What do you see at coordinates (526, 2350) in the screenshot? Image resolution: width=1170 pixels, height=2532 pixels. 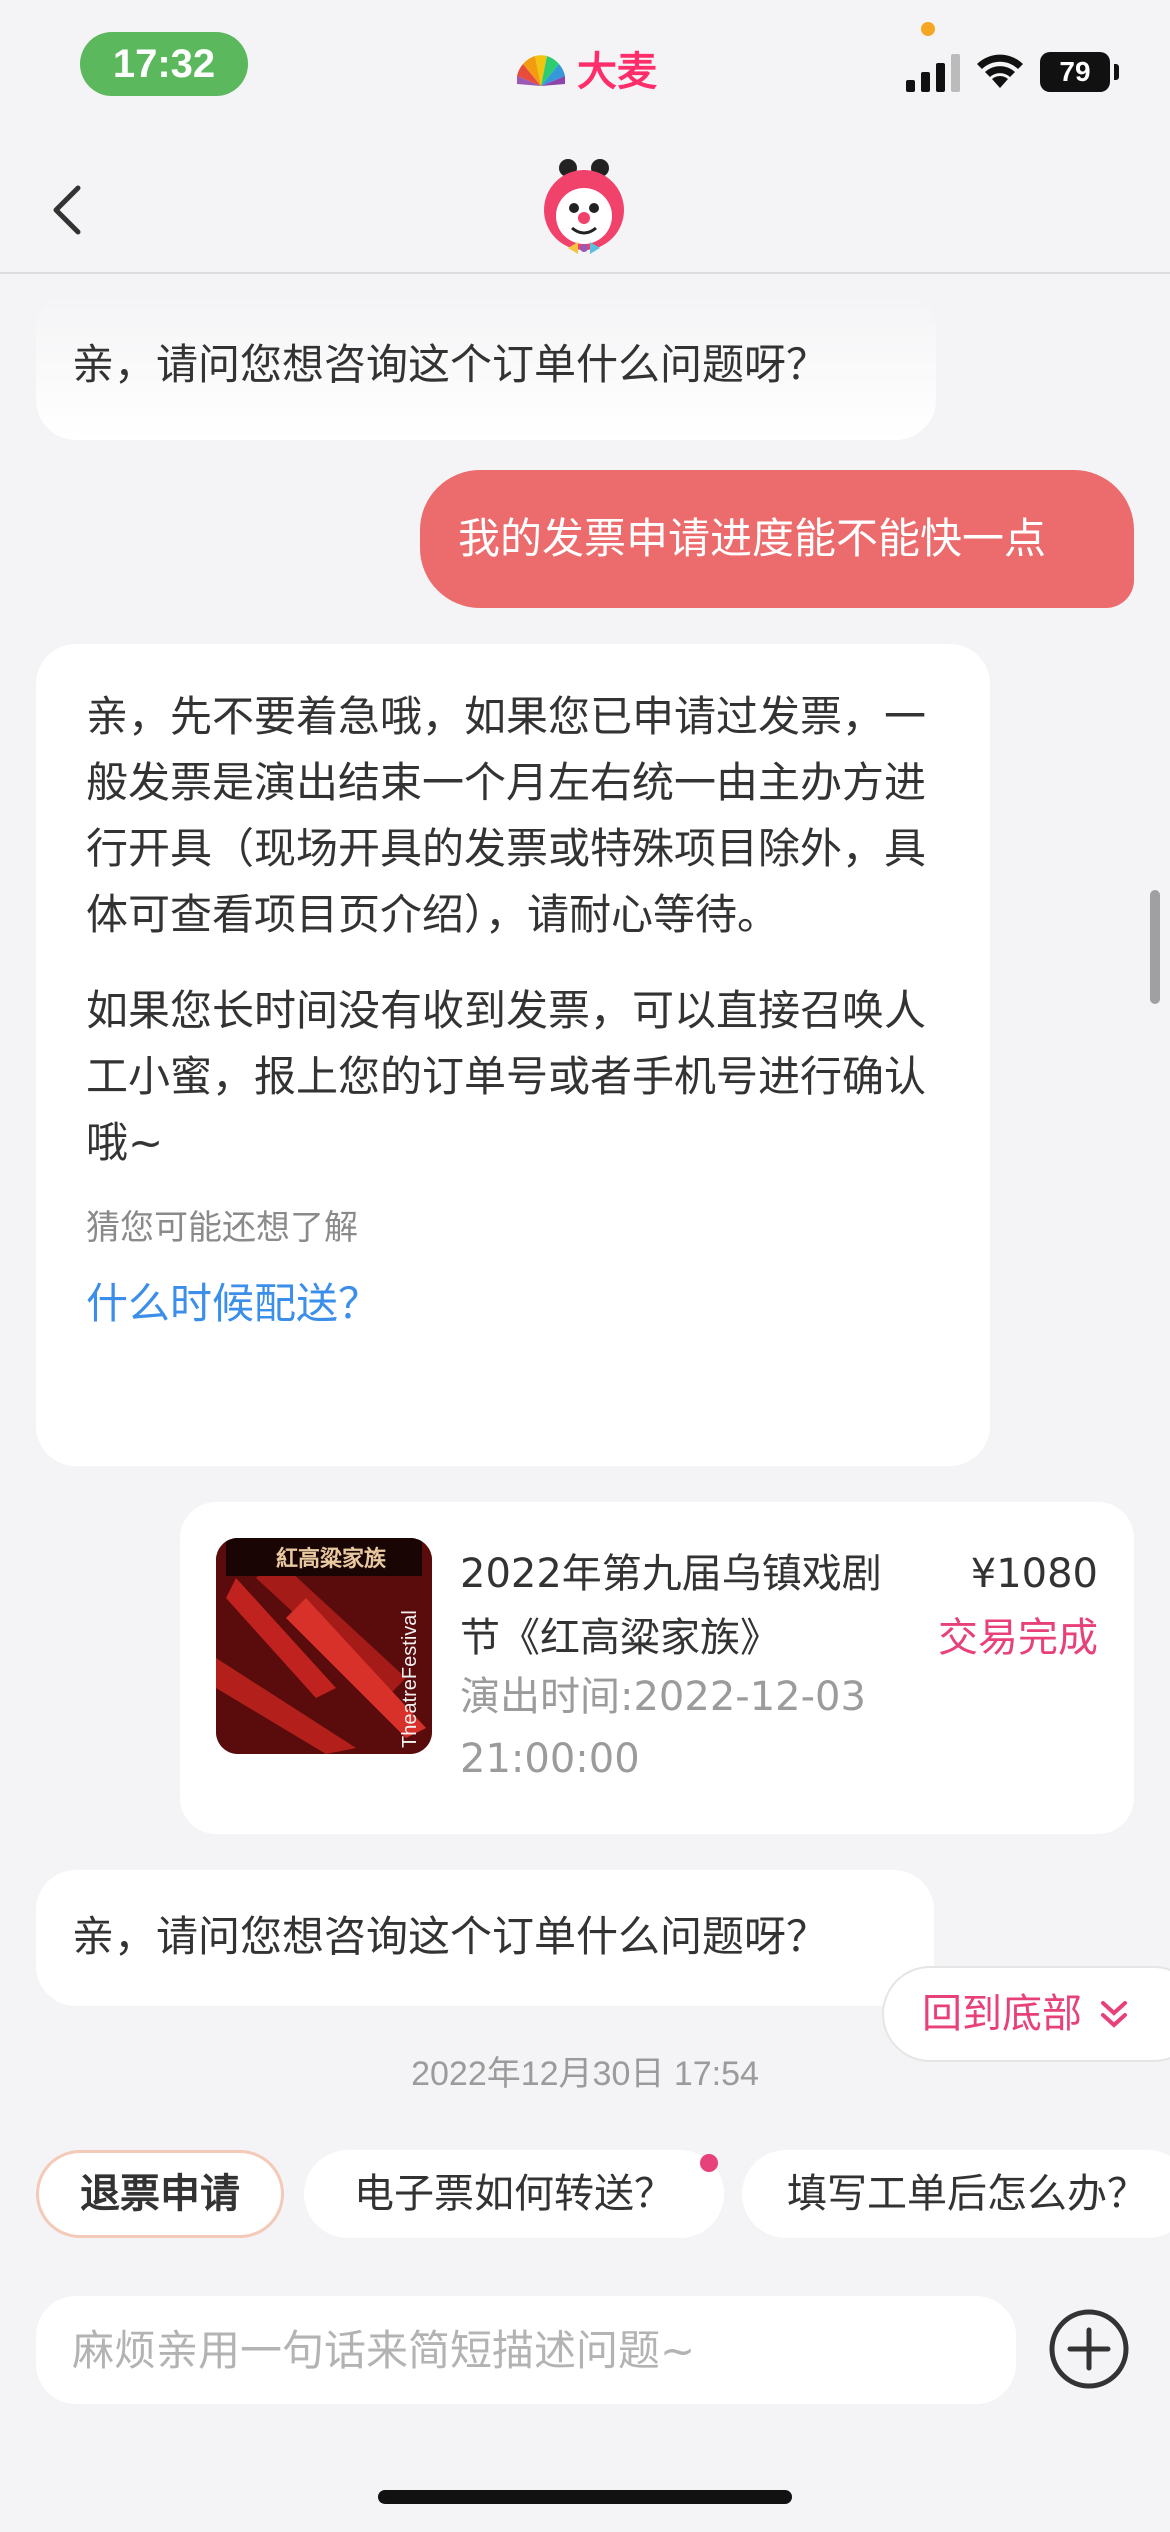 I see `message-input` at bounding box center [526, 2350].